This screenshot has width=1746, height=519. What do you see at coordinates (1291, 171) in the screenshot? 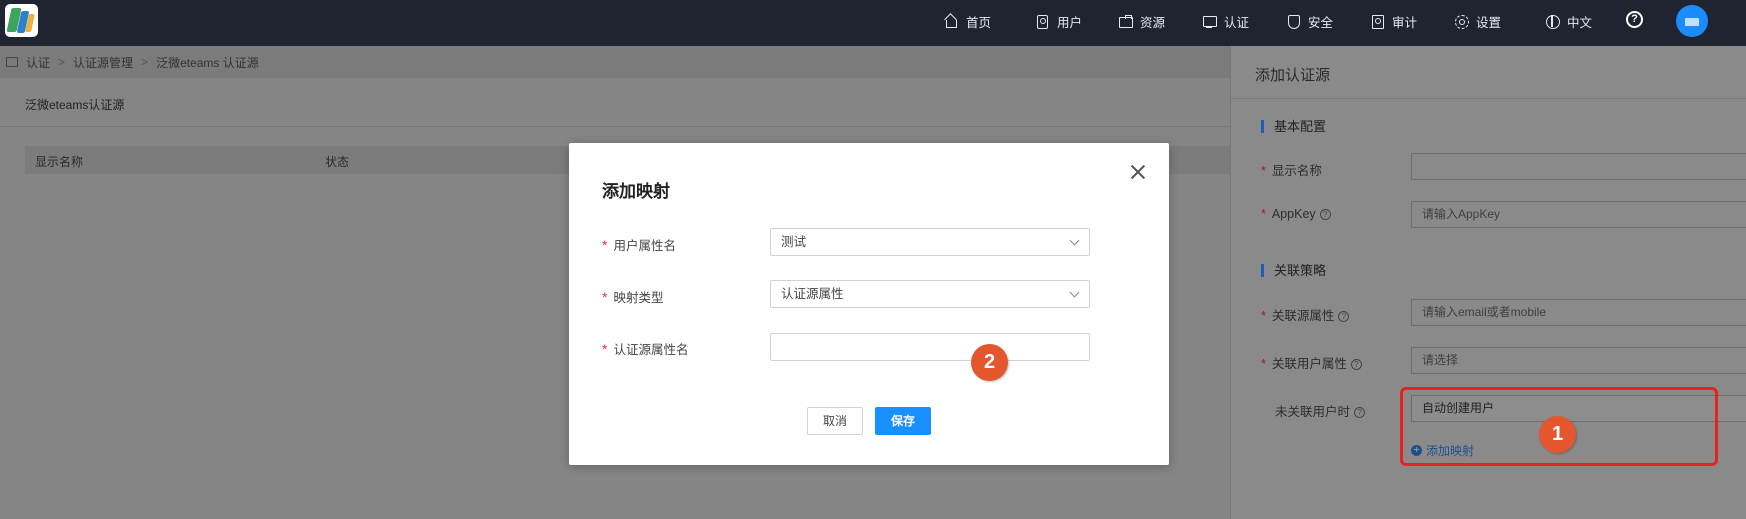
I see `display-name-label: * 显示名称` at bounding box center [1291, 171].